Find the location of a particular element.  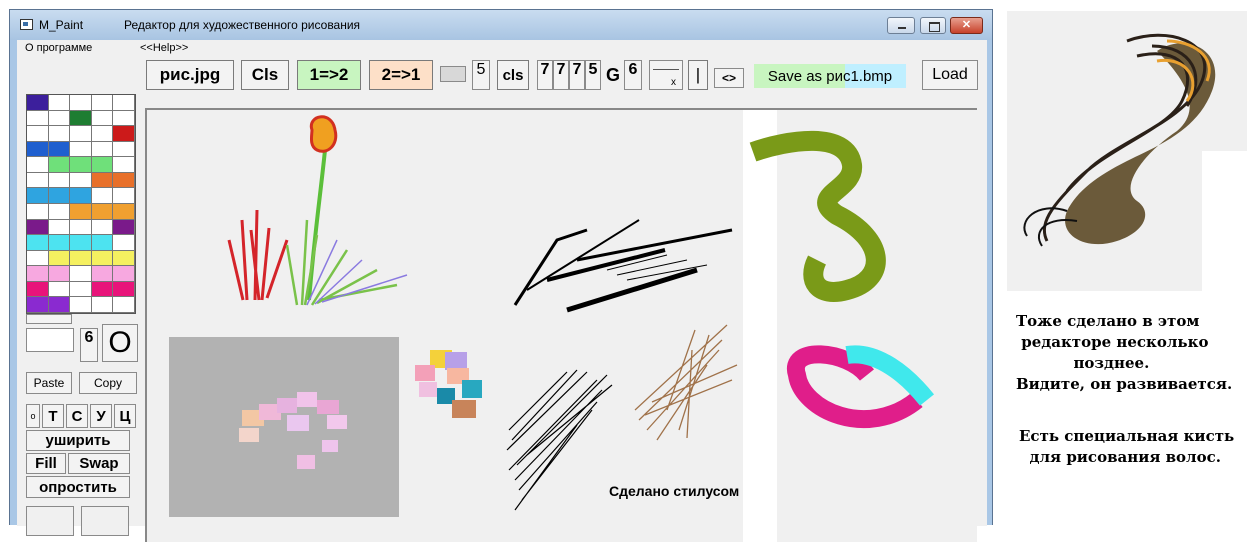

fill-button: Fill is located at coordinates (46, 463).